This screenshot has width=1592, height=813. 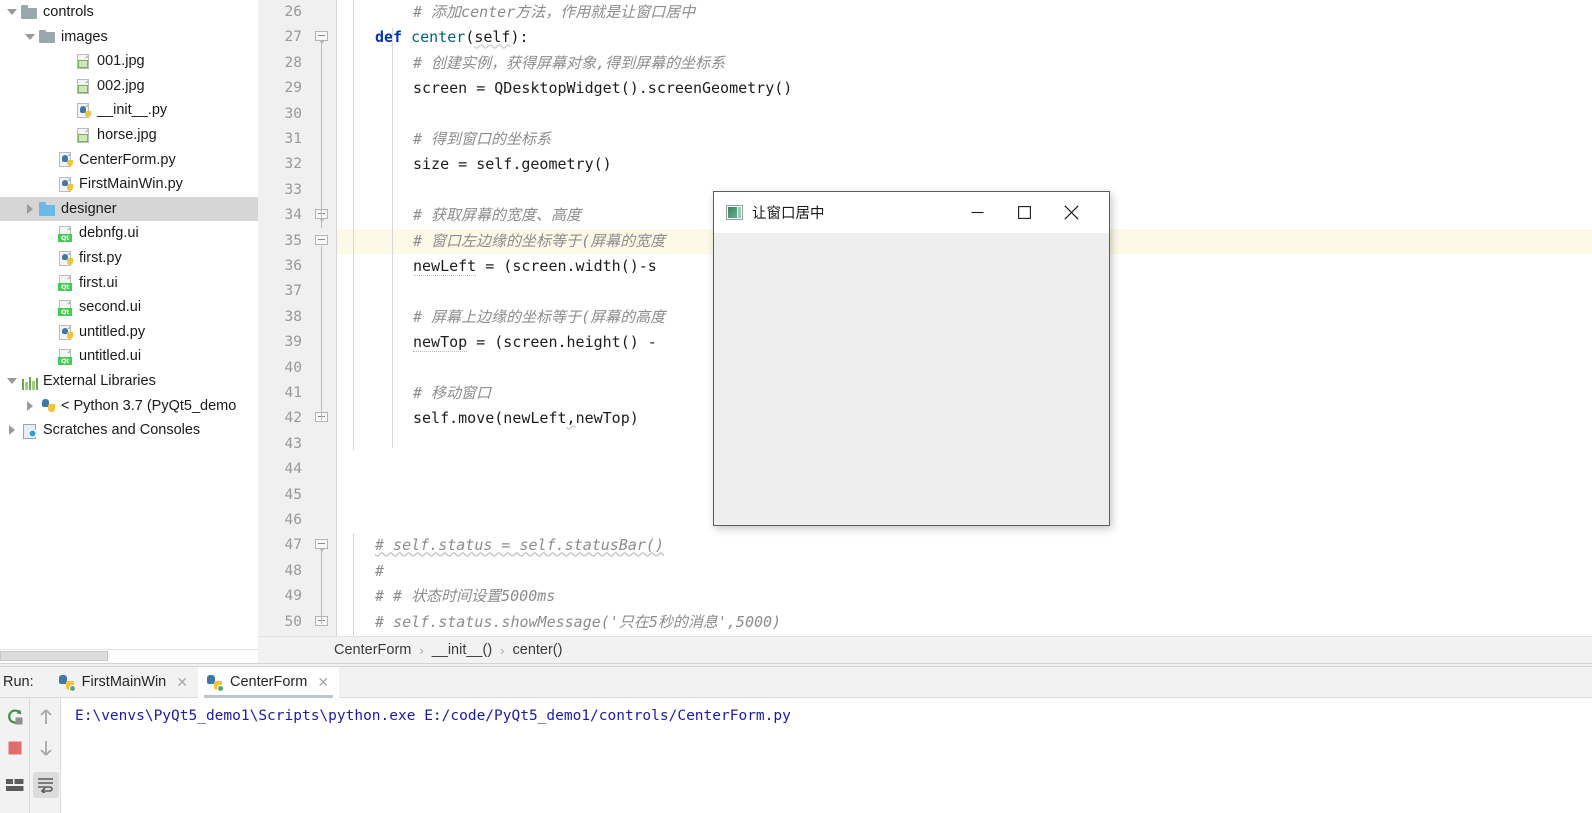 What do you see at coordinates (268, 682) in the screenshot?
I see `run-tab: CenterForm ✕` at bounding box center [268, 682].